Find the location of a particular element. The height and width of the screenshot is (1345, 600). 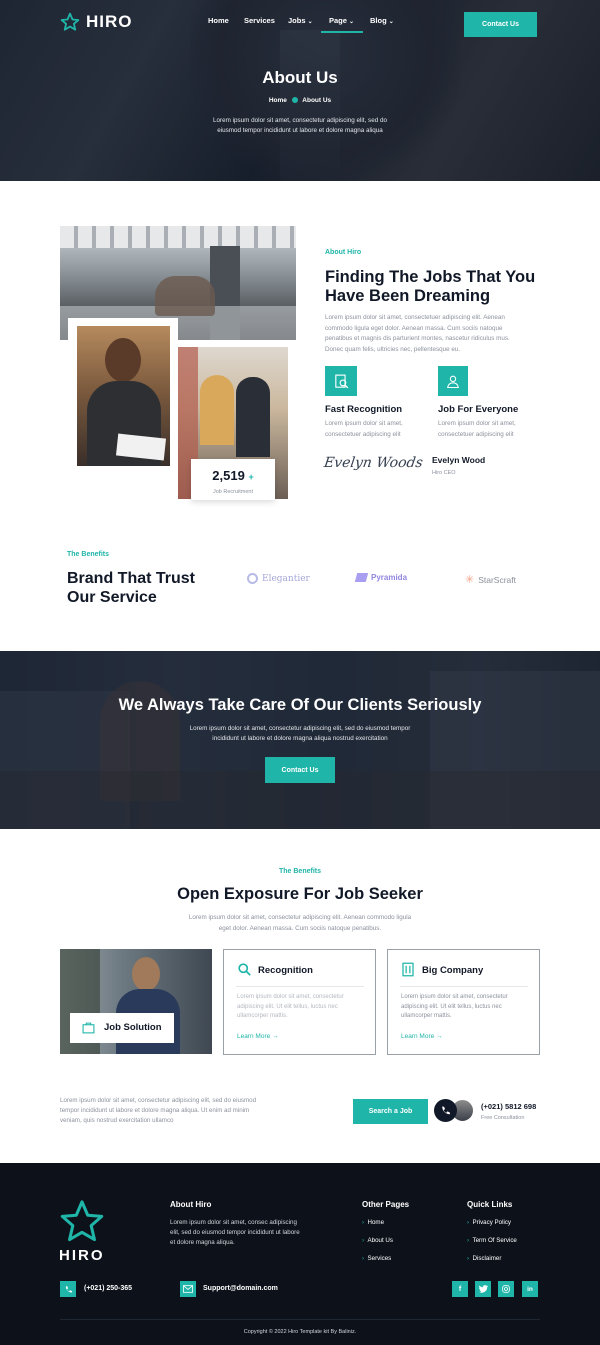

footer-star-logo-icon is located at coordinates (82, 1221).